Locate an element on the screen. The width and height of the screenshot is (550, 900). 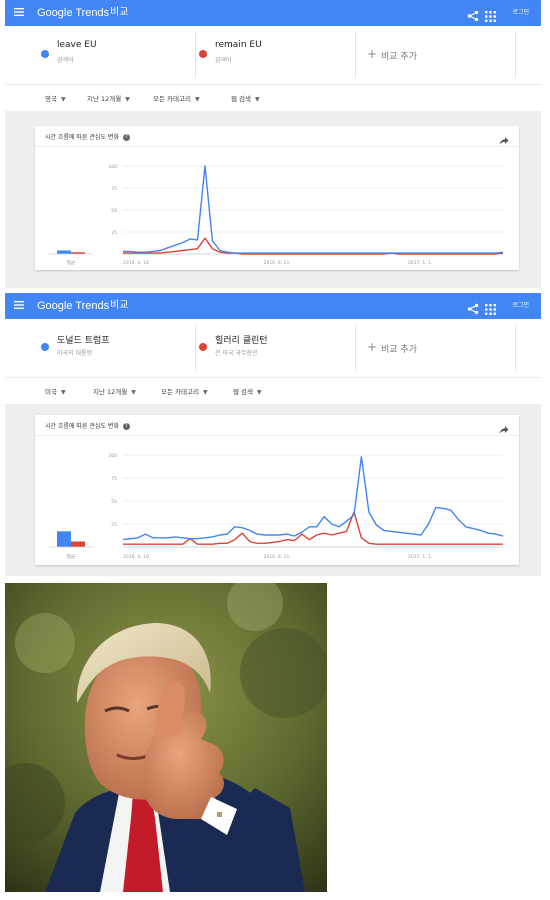
term-name: 도널드 트럼프 is located at coordinates (83, 341).